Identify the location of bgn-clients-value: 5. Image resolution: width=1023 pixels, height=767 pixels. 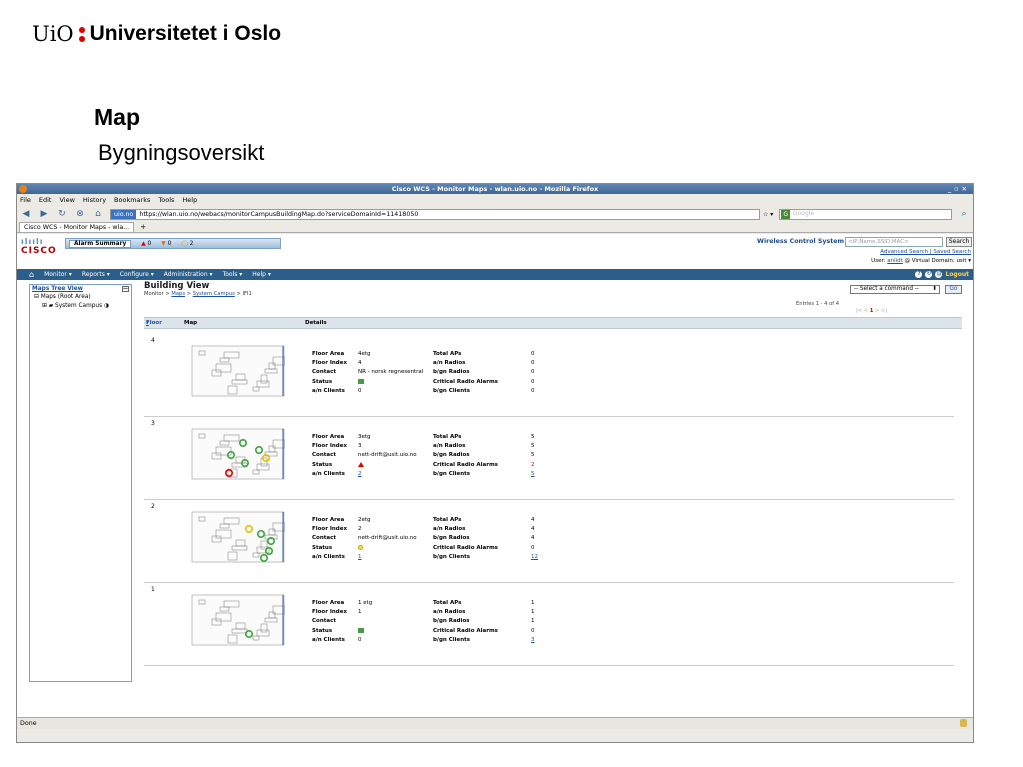
(533, 474).